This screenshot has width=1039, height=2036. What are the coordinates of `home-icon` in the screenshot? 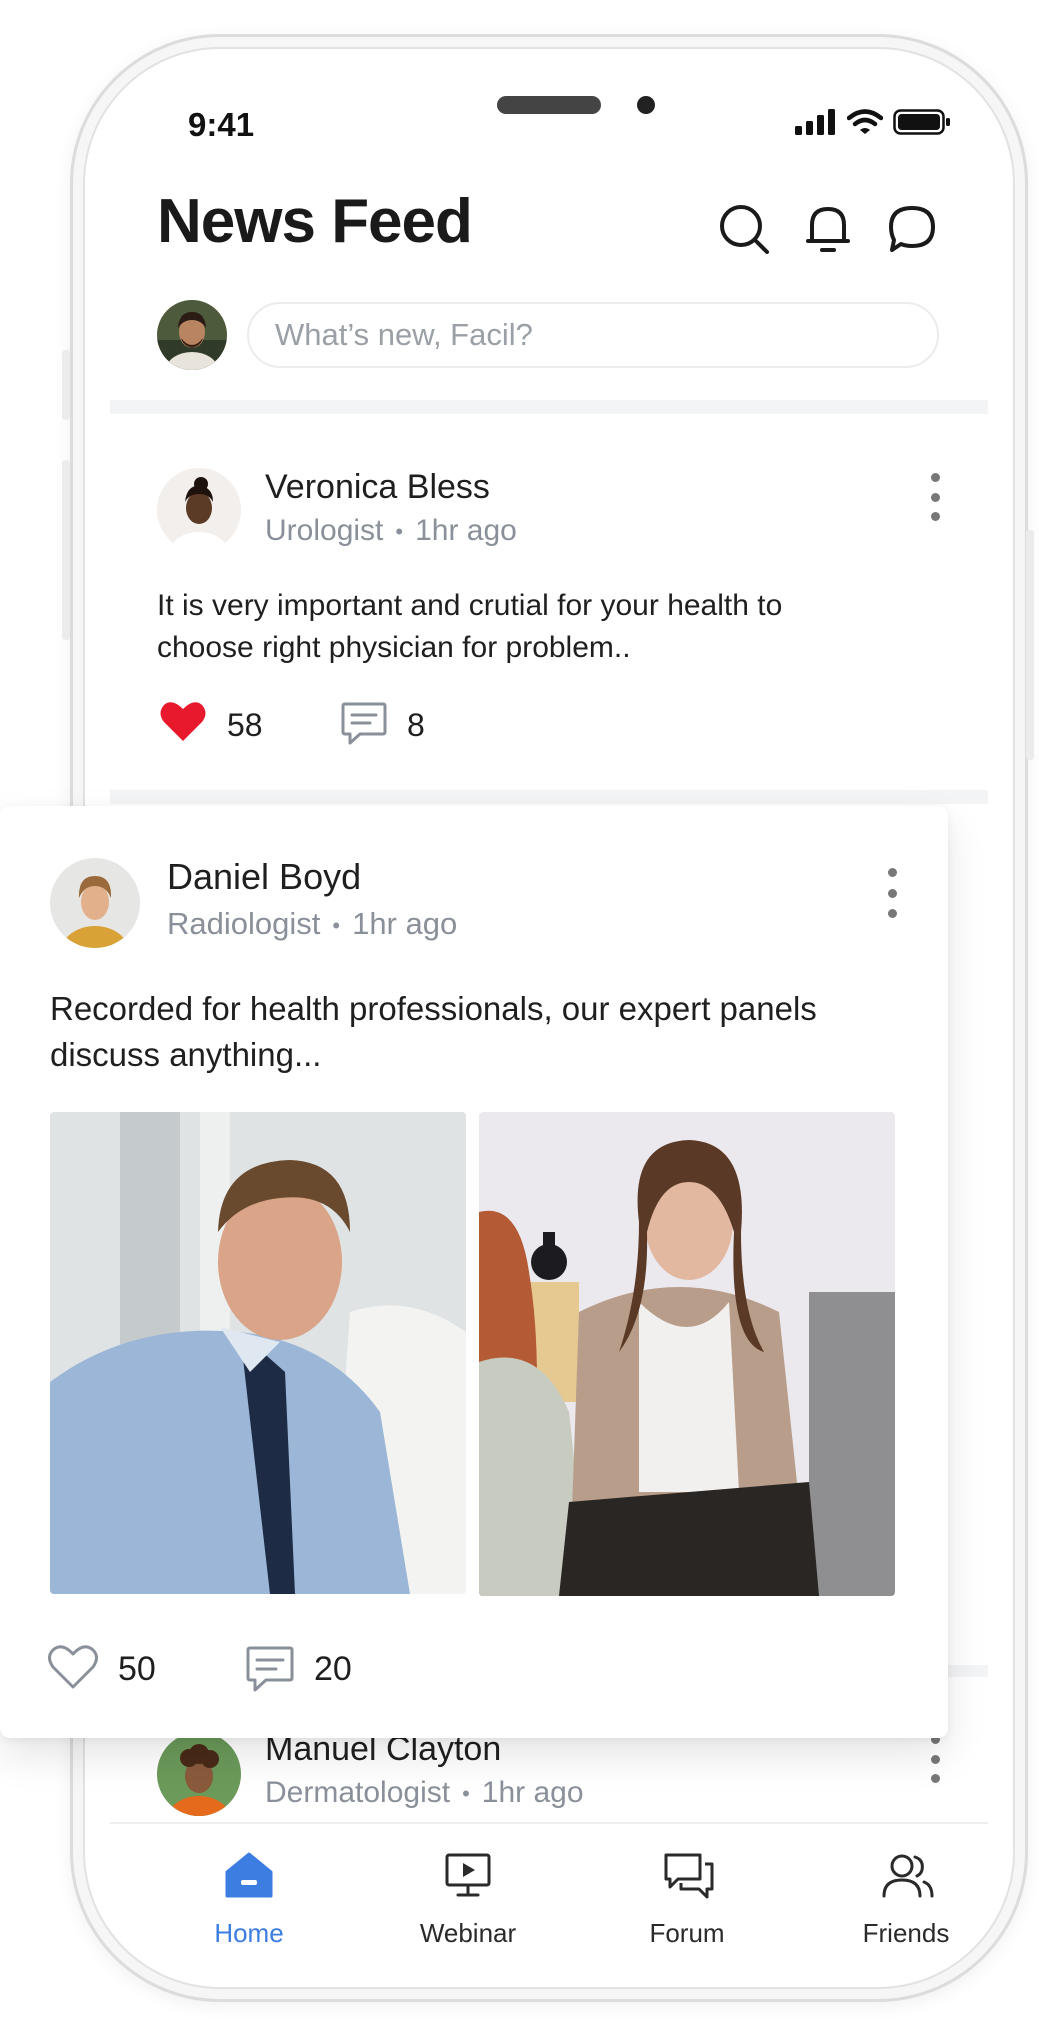 It's located at (249, 1875).